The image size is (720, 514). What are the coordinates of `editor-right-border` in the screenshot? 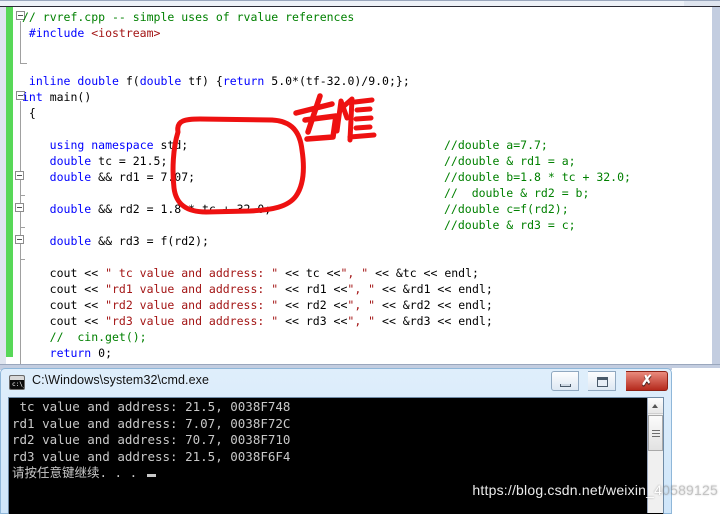 It's located at (716, 188).